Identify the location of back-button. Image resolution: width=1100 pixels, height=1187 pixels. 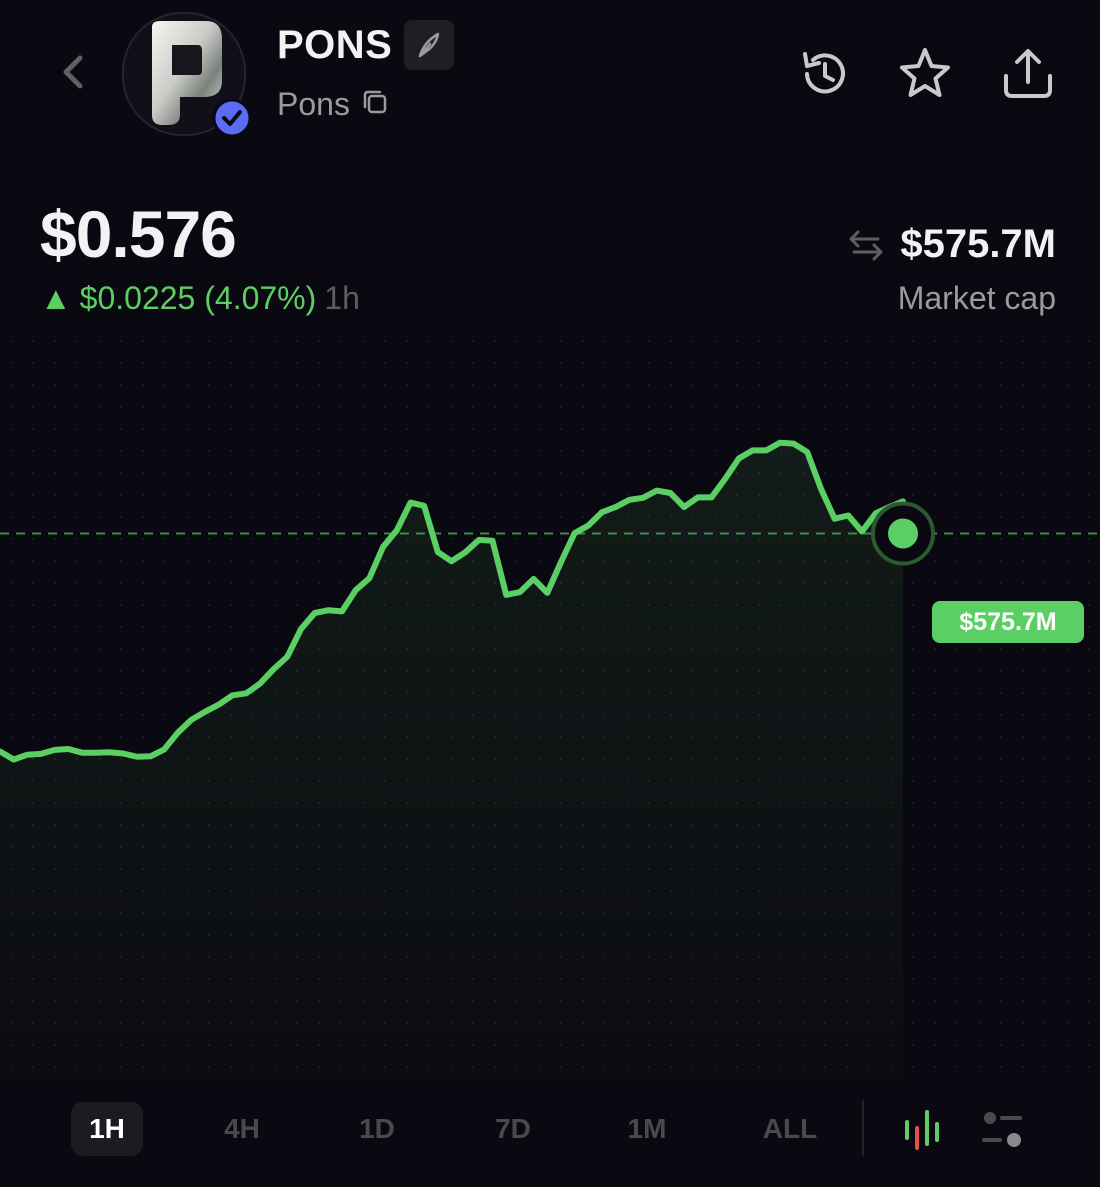
(72, 72).